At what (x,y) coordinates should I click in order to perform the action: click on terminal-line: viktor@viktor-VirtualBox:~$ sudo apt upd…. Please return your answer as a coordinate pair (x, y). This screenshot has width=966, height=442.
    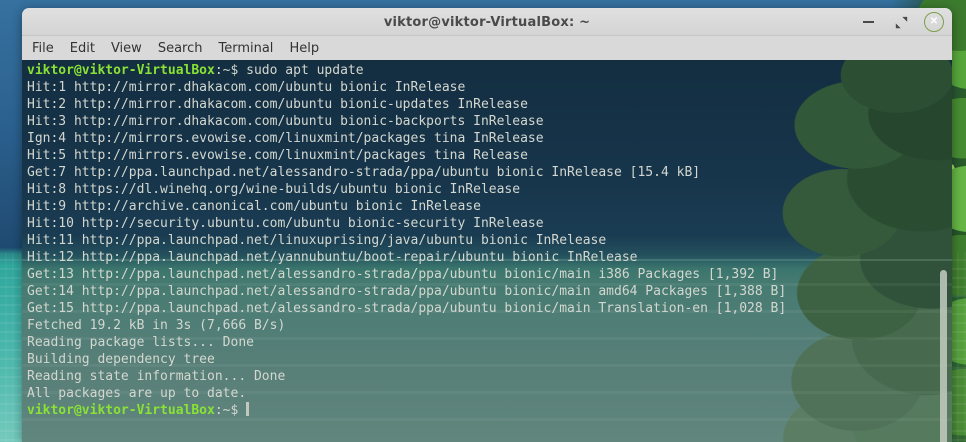
    Looking at the image, I should click on (489, 70).